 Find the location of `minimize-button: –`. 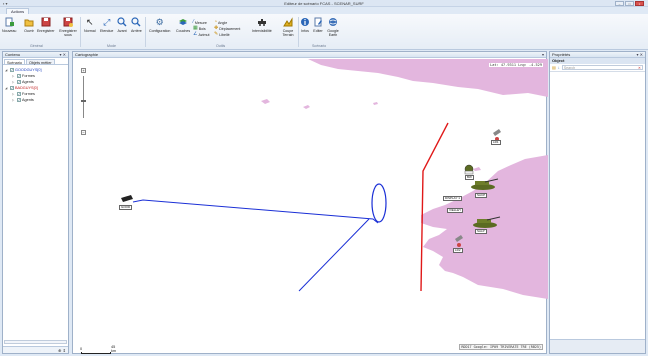

minimize-button: – is located at coordinates (619, 3).